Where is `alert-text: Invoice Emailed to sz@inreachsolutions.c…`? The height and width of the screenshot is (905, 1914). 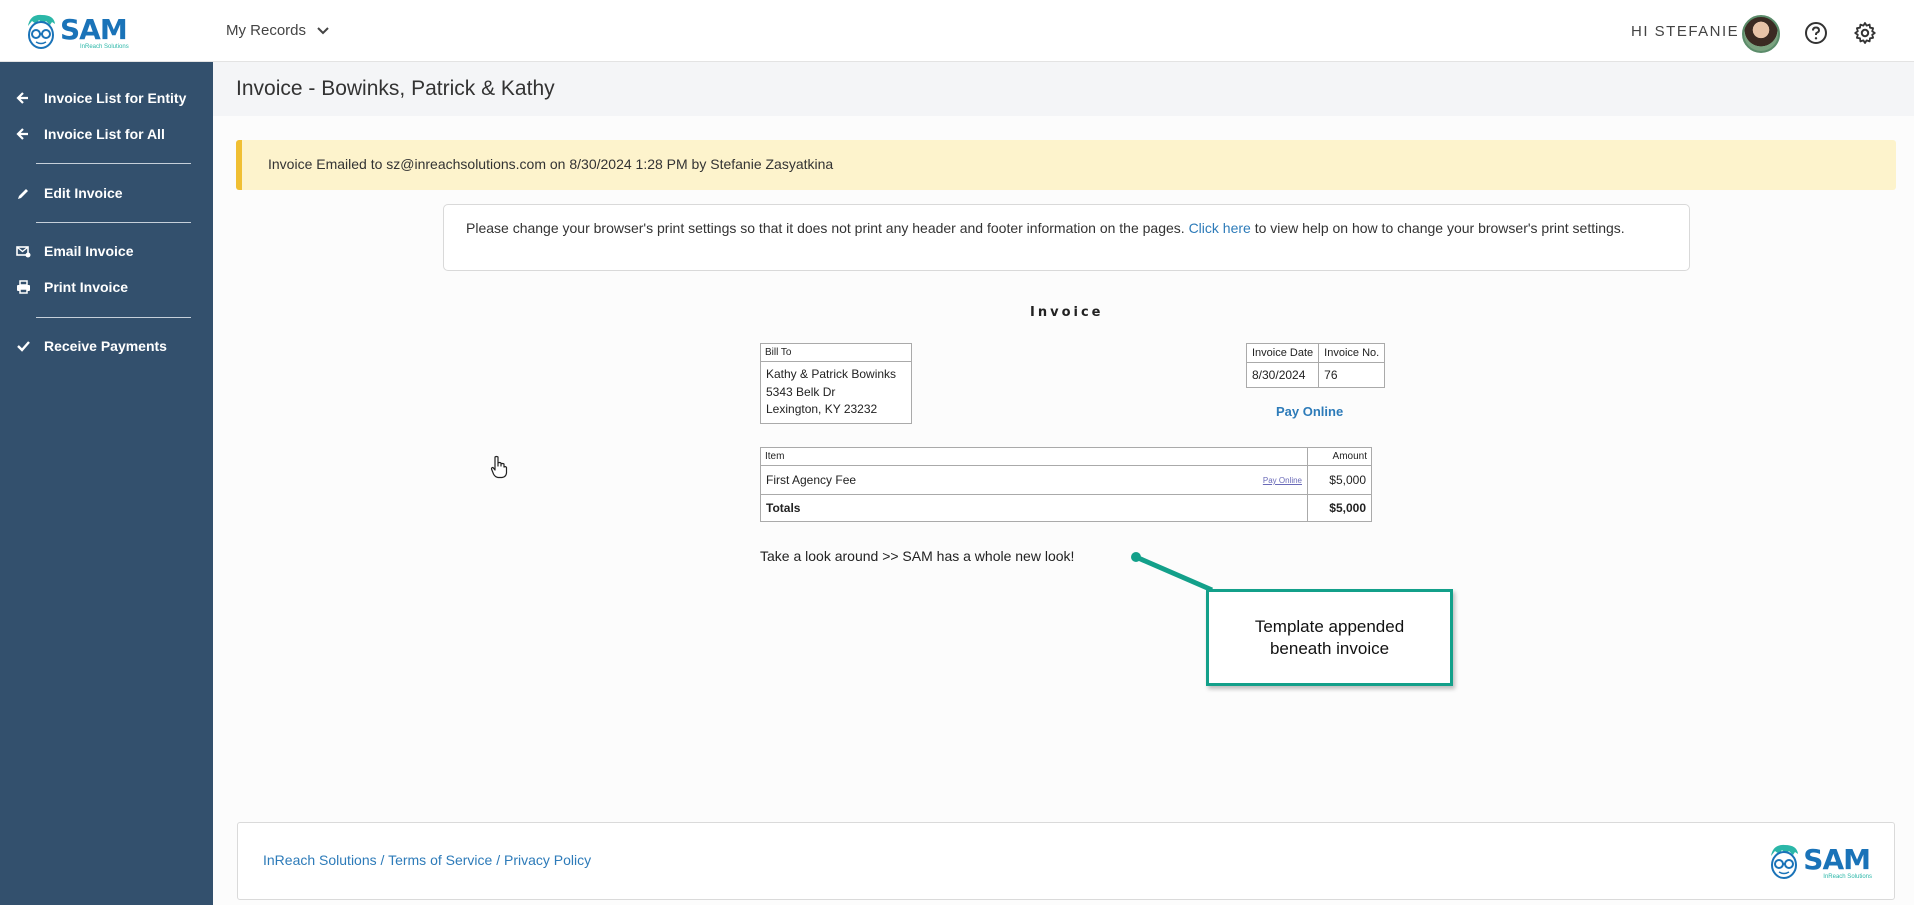 alert-text: Invoice Emailed to sz@inreachsolutions.c… is located at coordinates (551, 164).